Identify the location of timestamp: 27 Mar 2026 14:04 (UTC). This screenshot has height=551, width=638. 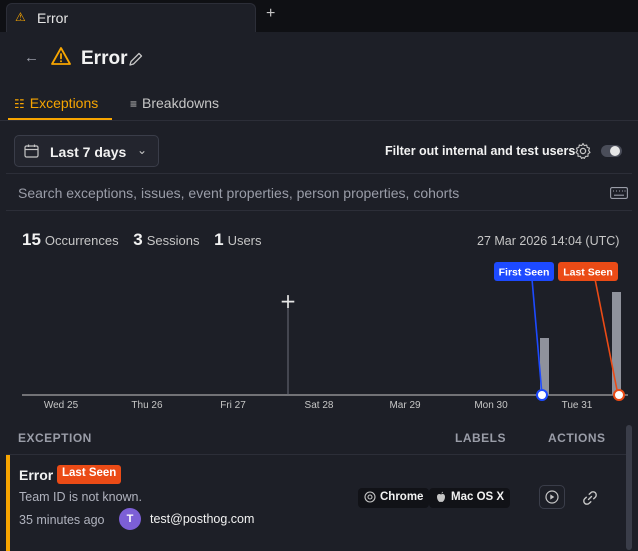
(548, 241).